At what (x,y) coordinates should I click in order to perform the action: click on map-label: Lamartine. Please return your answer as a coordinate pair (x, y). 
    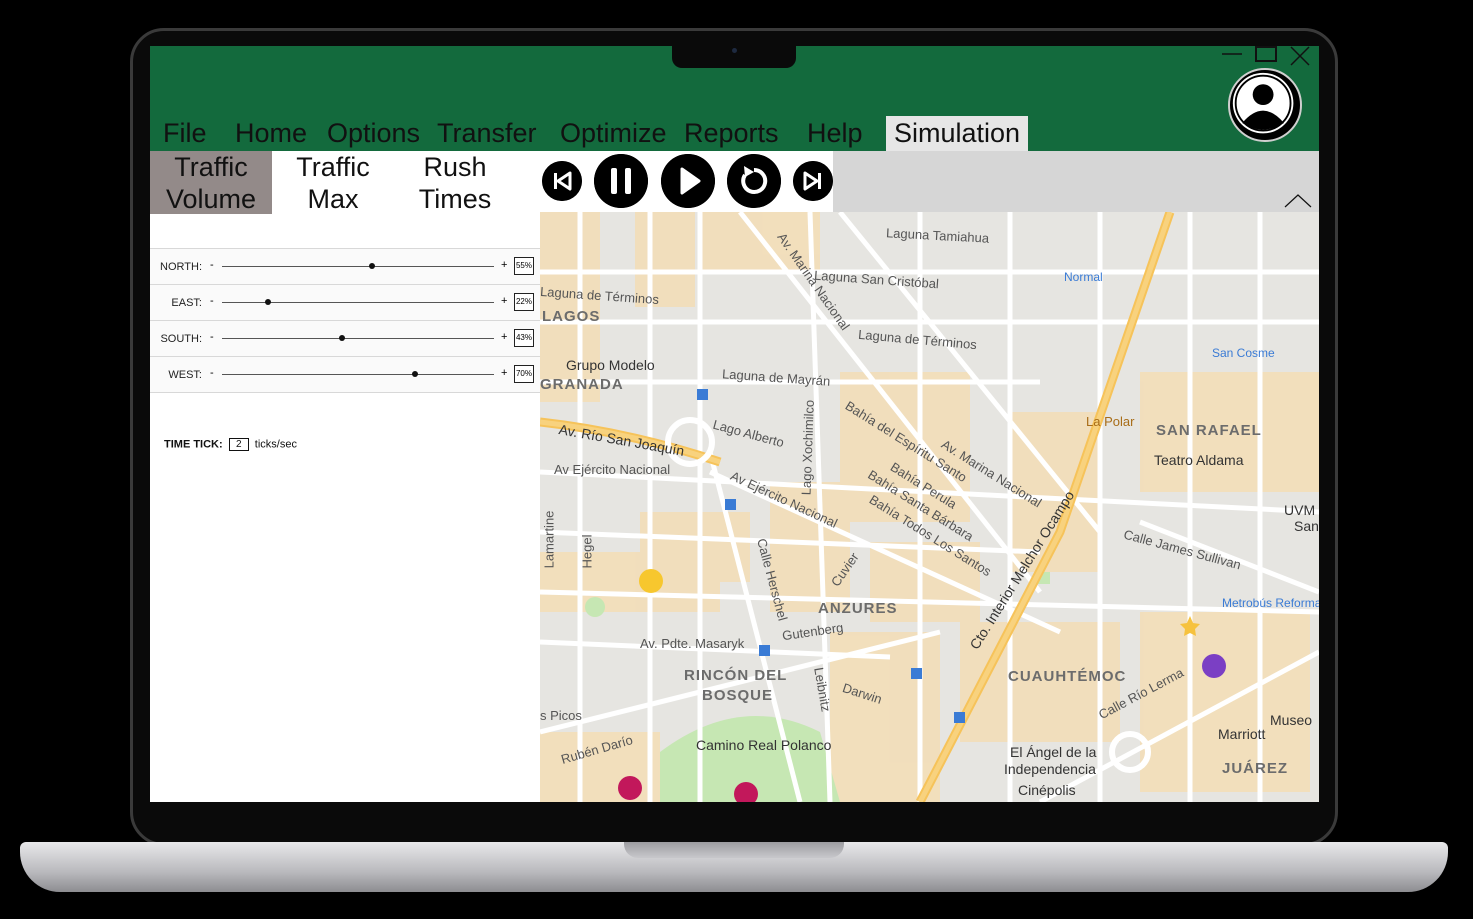
    Looking at the image, I should click on (549, 539).